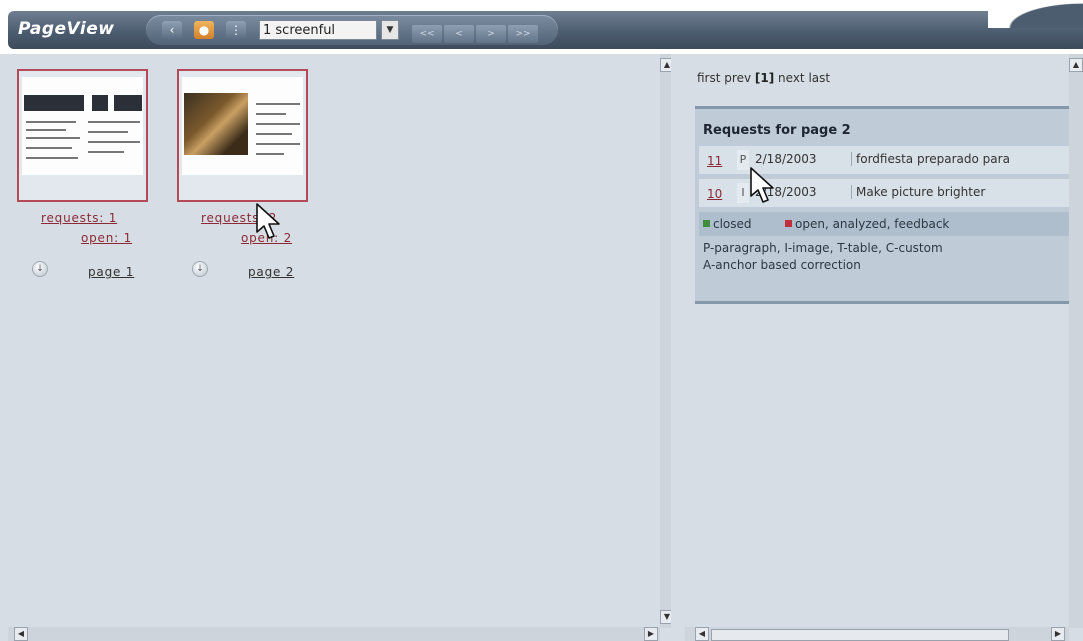  I want to click on legend-closed: closed, so click(727, 224).